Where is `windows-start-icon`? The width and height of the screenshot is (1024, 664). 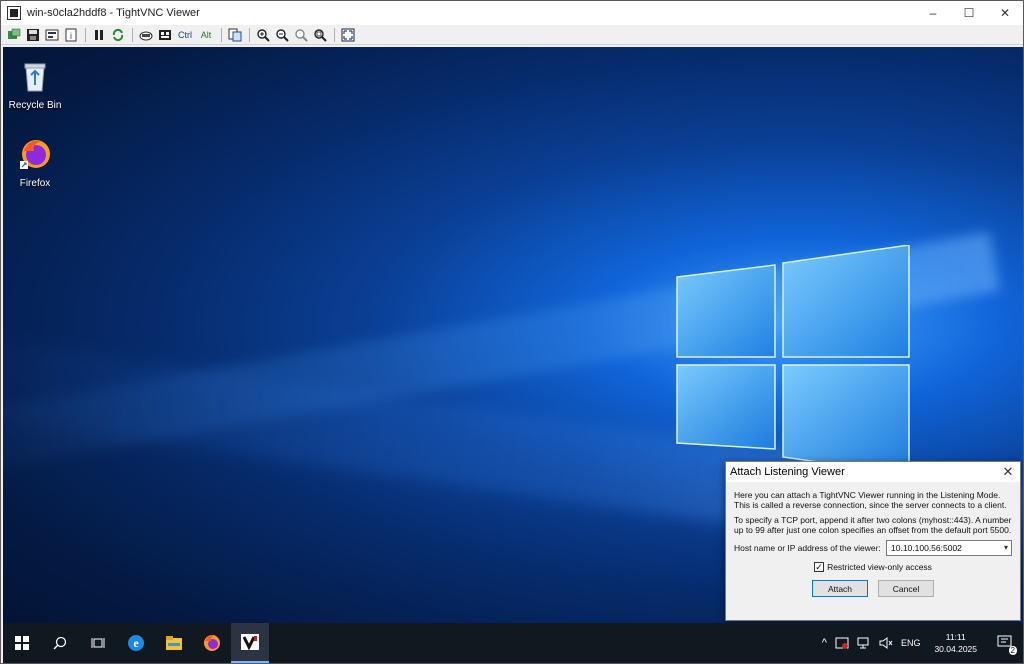 windows-start-icon is located at coordinates (22, 643).